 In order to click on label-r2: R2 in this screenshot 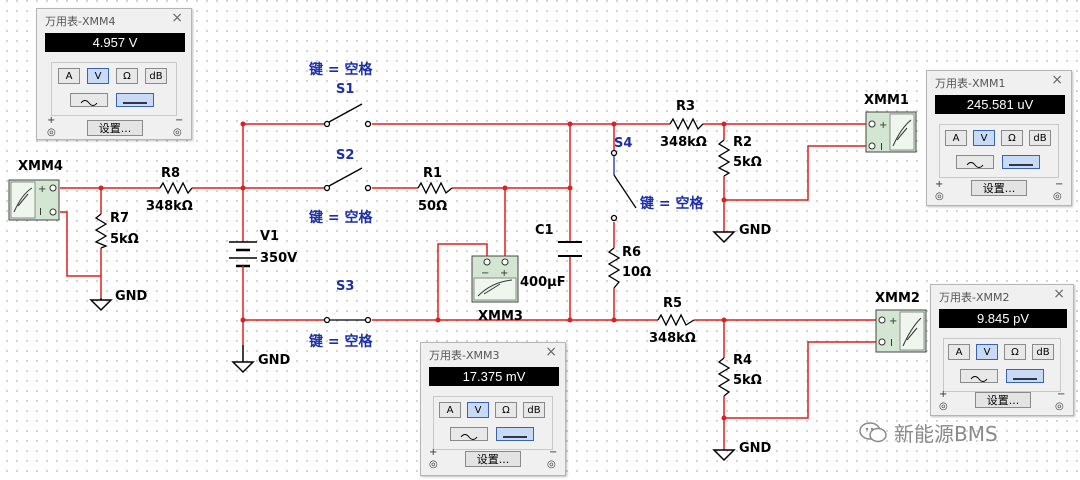, I will do `click(742, 142)`.